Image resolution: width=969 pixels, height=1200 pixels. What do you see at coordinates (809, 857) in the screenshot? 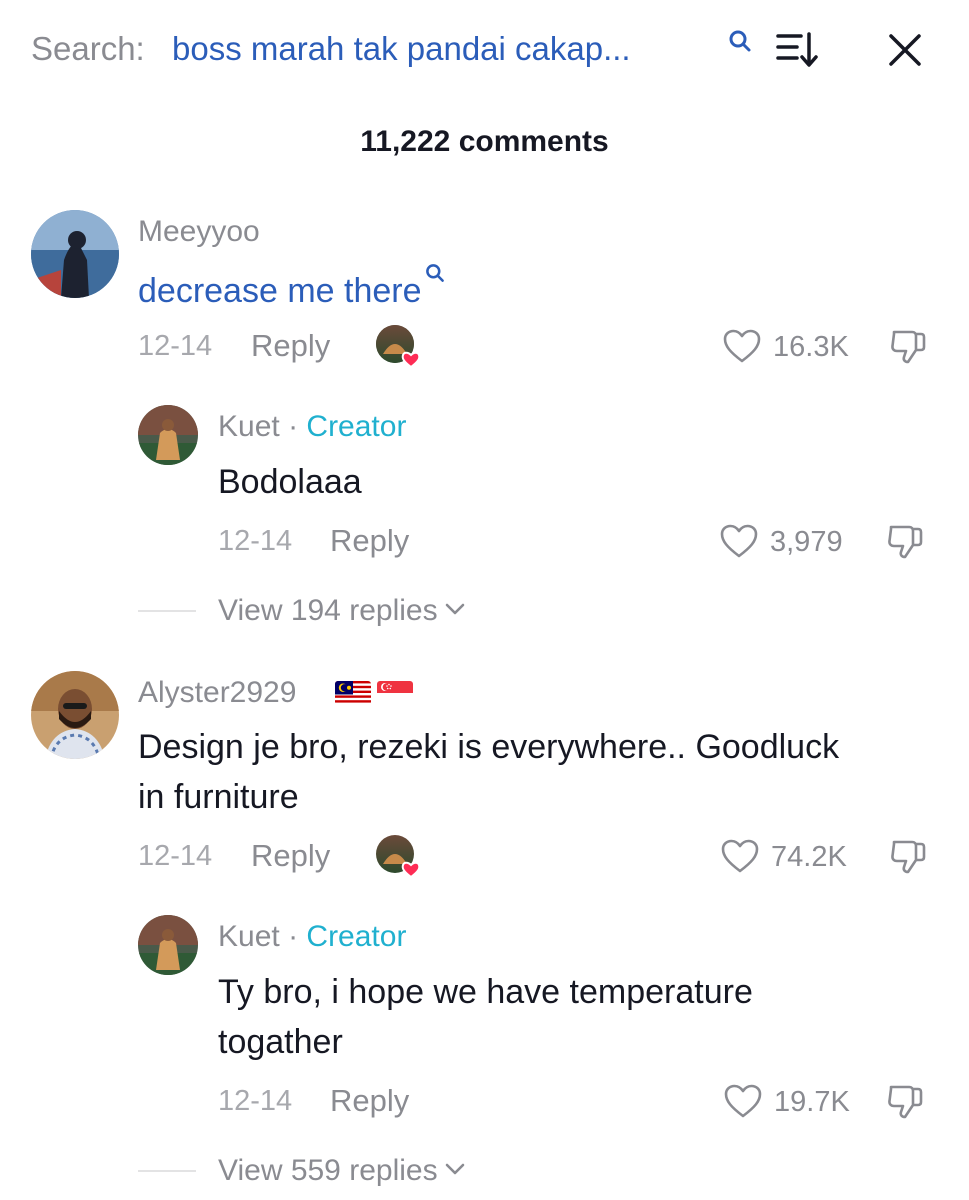
I see `like-count: 74.2K` at bounding box center [809, 857].